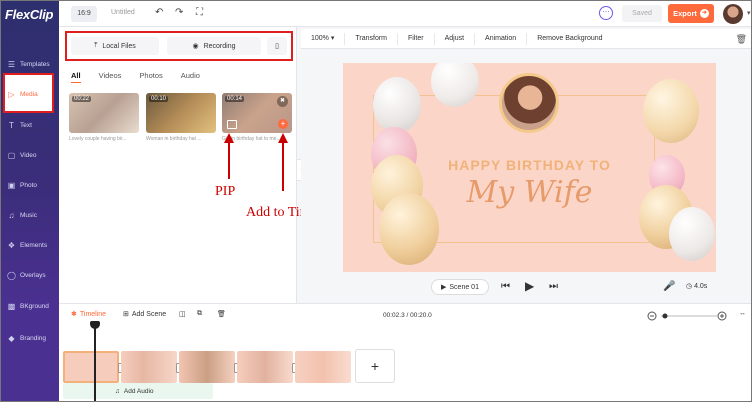  What do you see at coordinates (181, 113) in the screenshot?
I see `media-thumbnail: 00:10` at bounding box center [181, 113].